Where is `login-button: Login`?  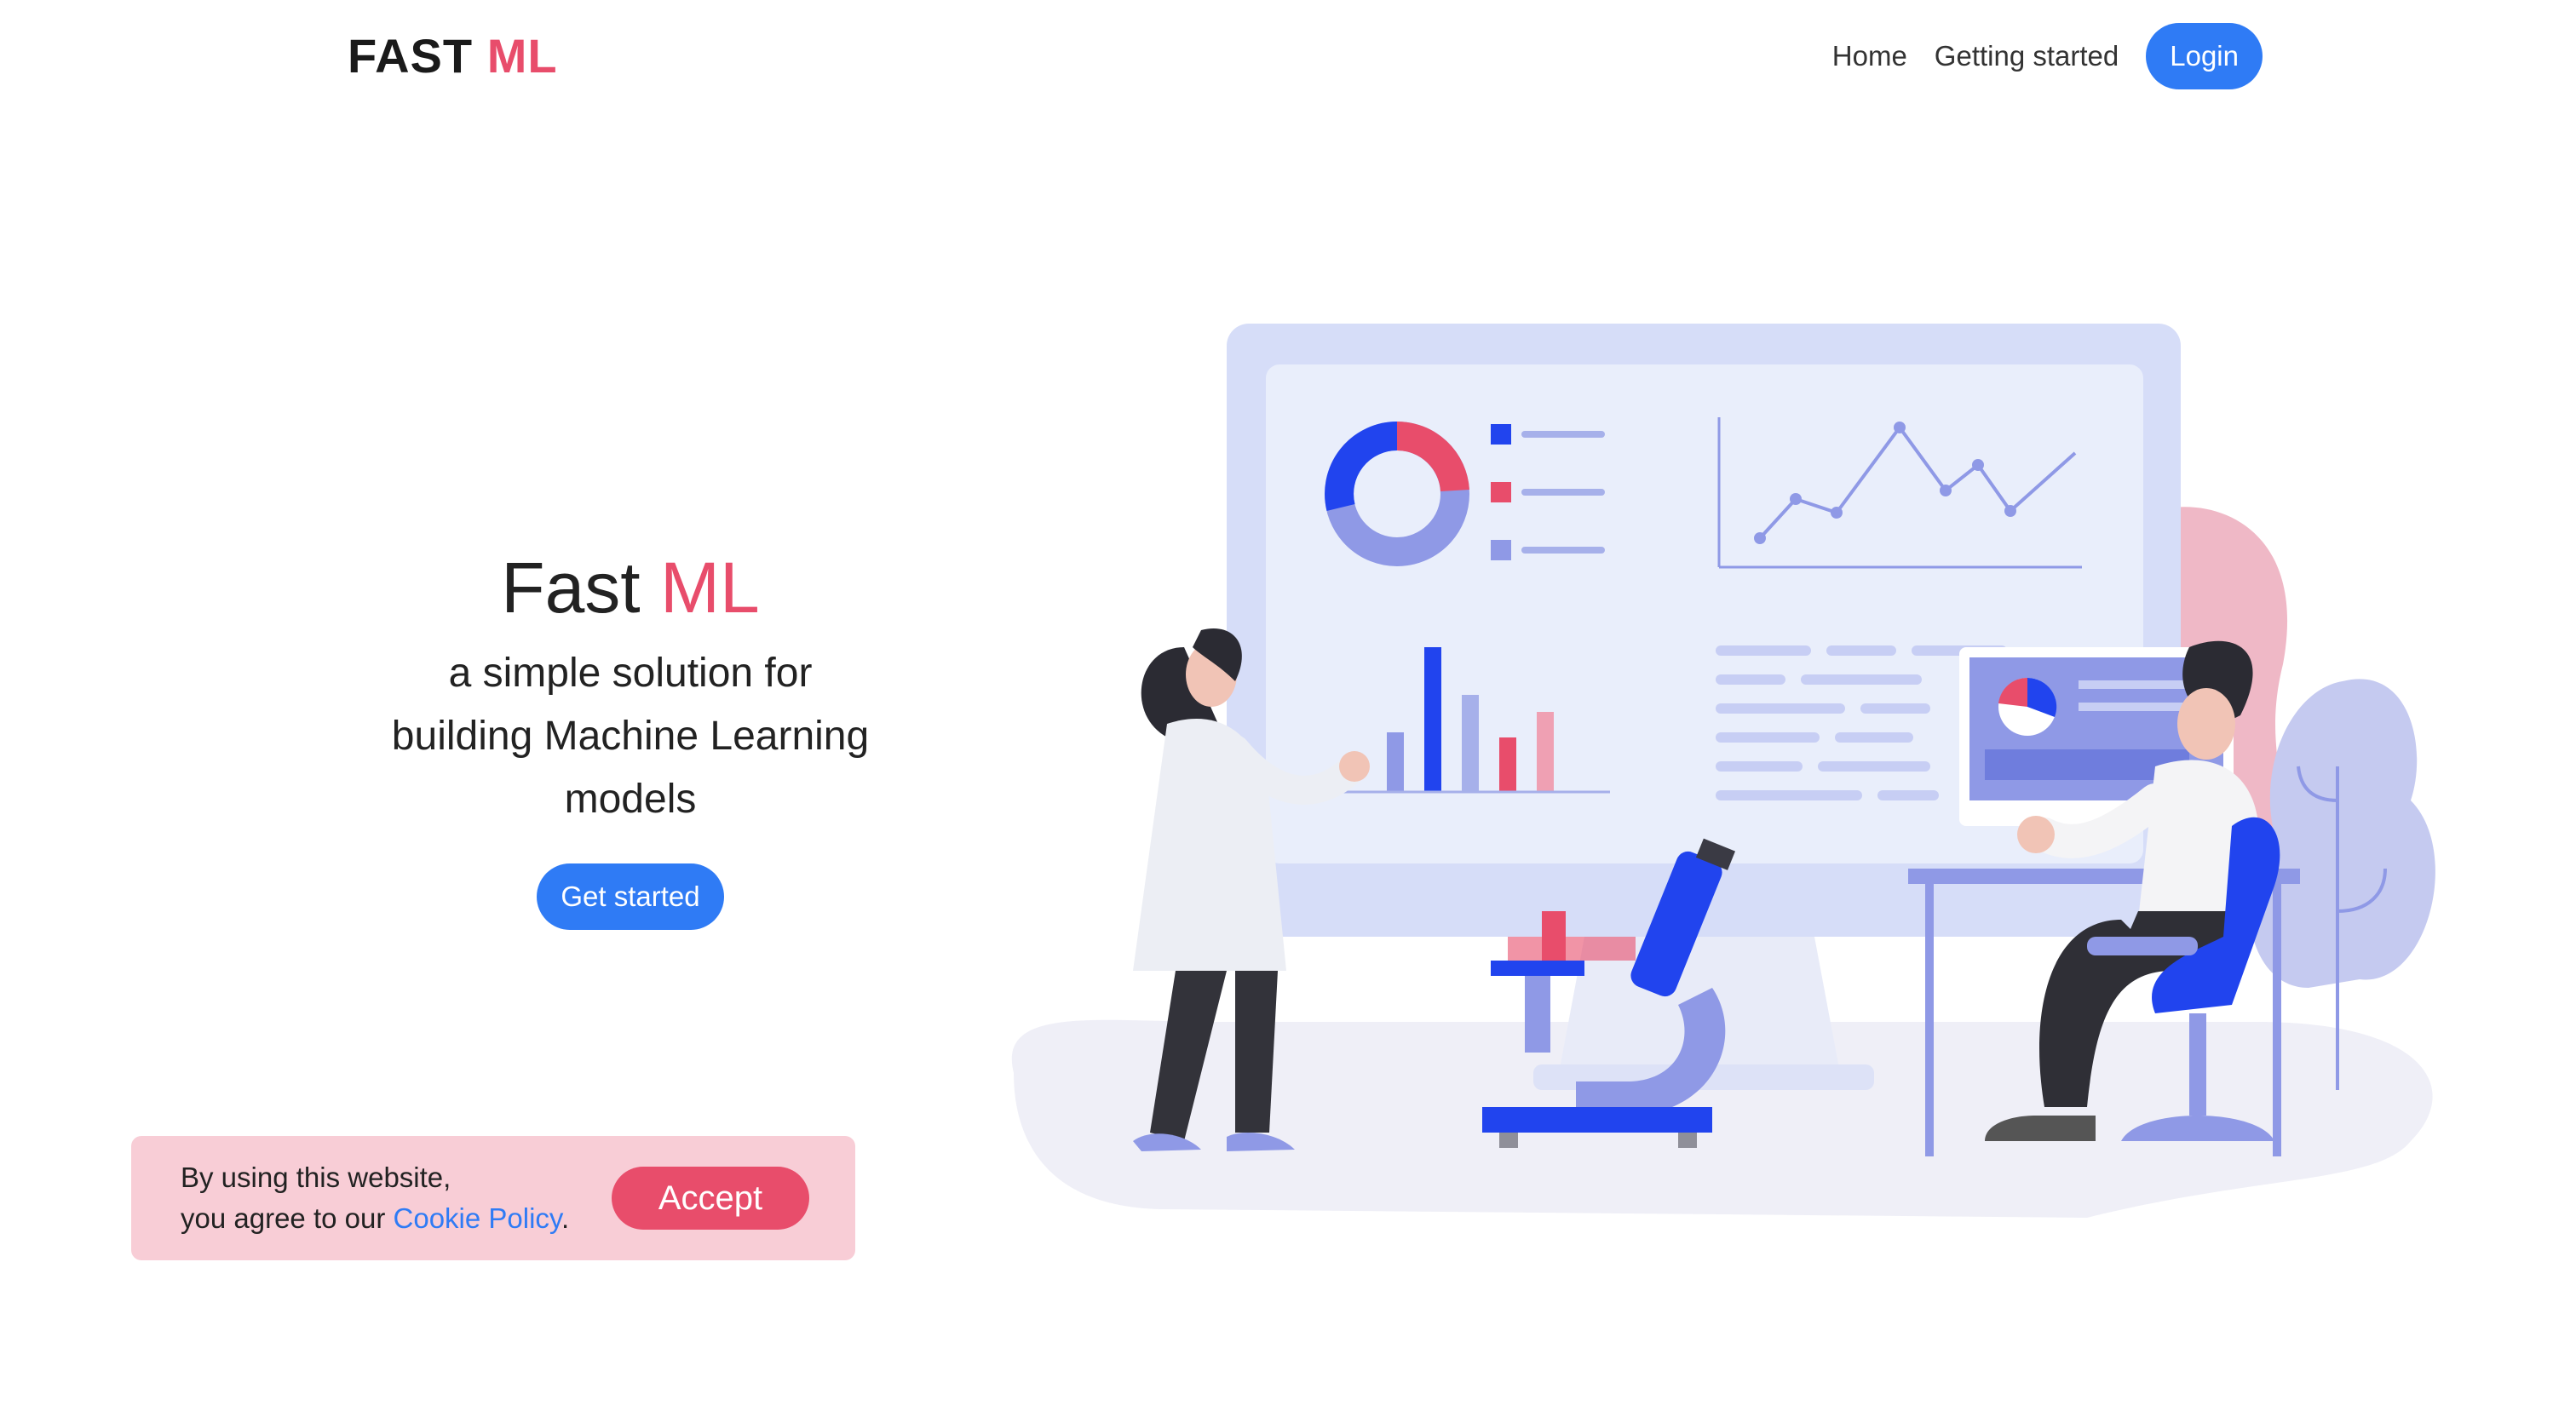 login-button: Login is located at coordinates (2205, 56).